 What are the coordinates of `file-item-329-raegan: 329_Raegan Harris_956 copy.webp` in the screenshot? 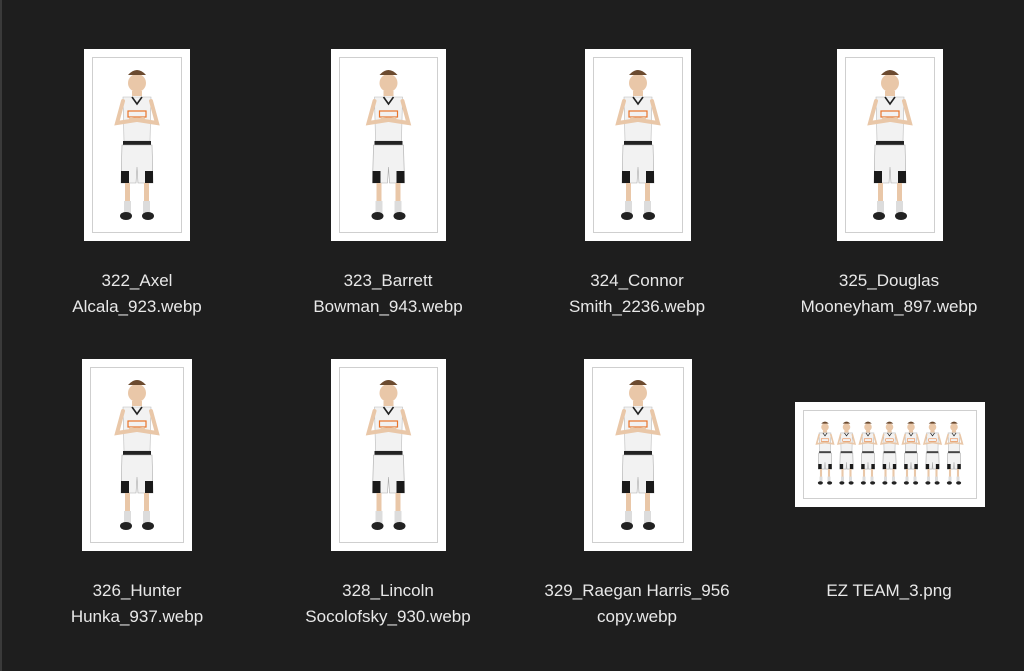 It's located at (637, 495).